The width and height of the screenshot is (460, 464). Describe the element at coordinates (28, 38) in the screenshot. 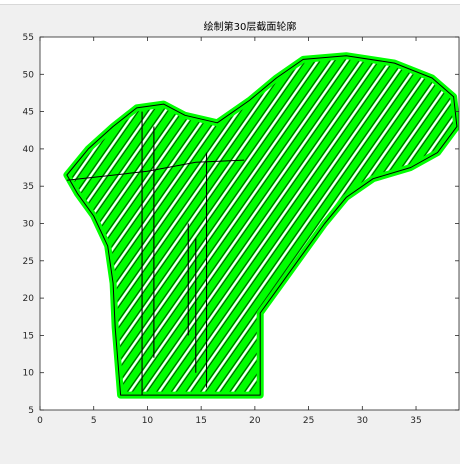

I see `y-tick-label: 55` at that location.